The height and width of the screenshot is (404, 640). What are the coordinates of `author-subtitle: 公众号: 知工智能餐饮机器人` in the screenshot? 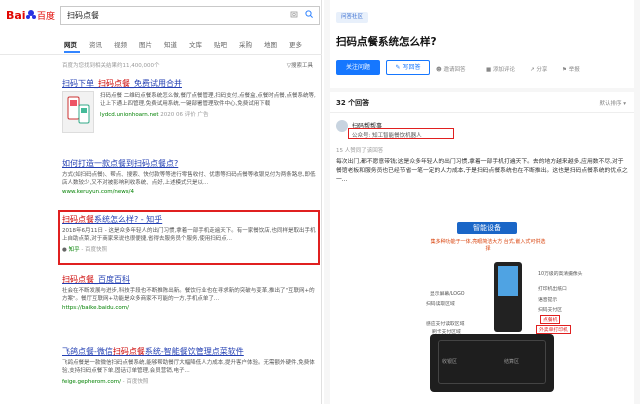 It's located at (387, 136).